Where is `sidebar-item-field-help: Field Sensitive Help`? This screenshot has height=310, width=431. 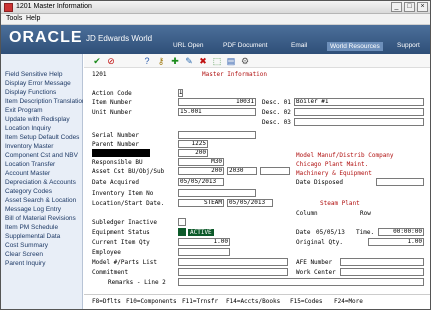
sidebar-item-field-help: Field Sensitive Help is located at coordinates (44, 74).